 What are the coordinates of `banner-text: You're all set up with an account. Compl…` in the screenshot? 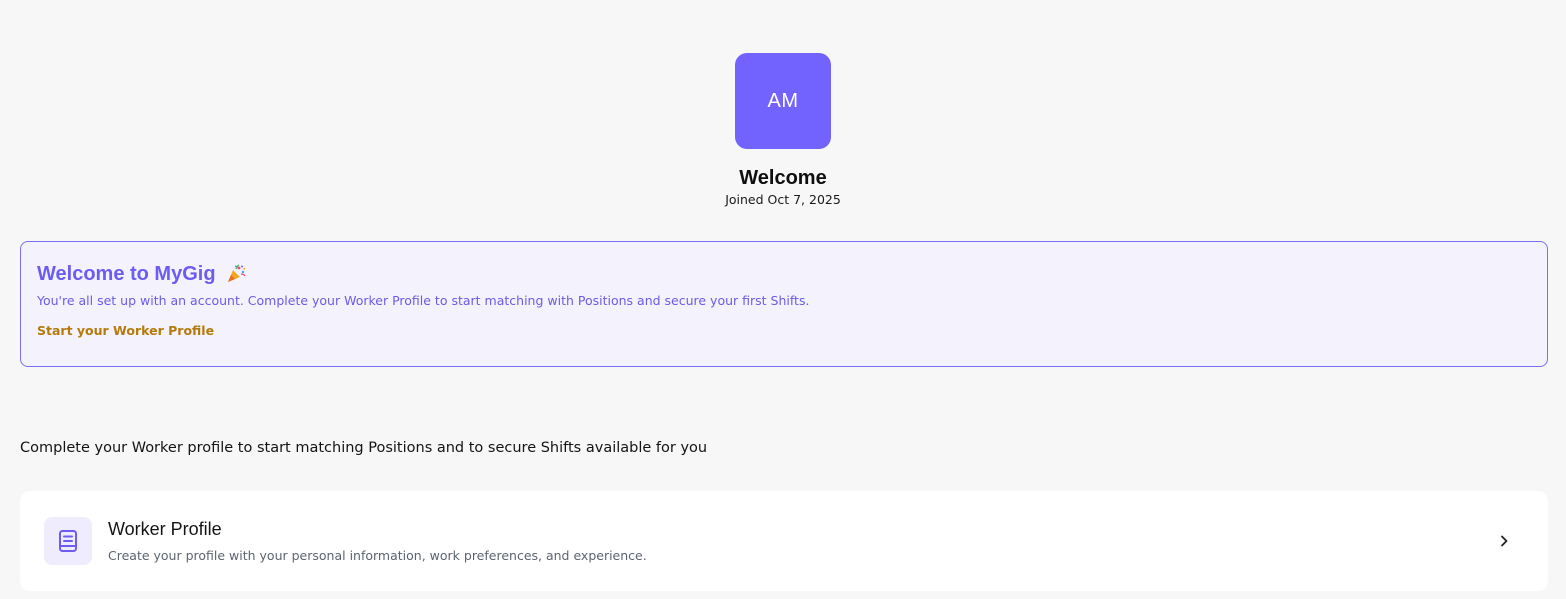 It's located at (423, 300).